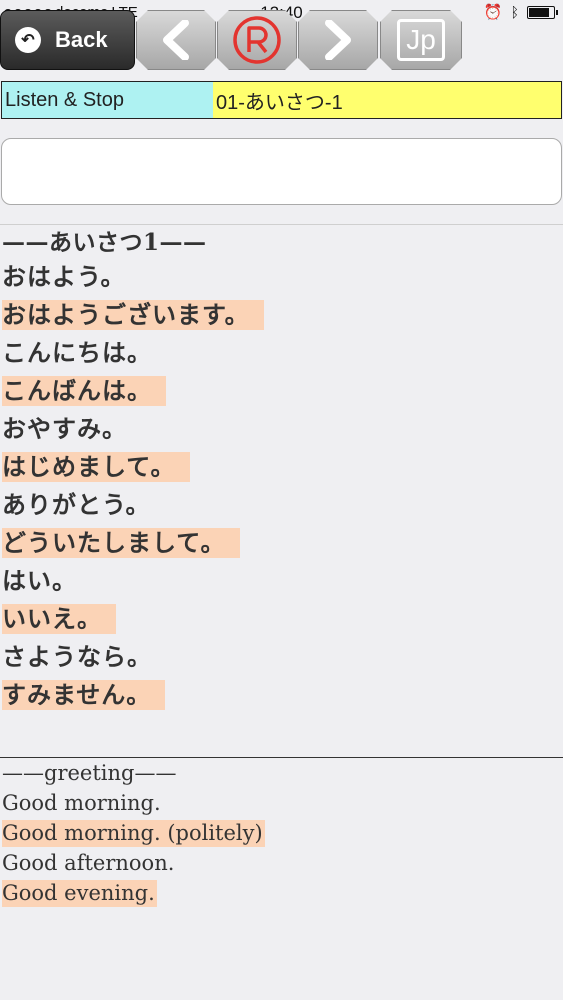 The height and width of the screenshot is (1000, 563). I want to click on registered-icon, so click(257, 40).